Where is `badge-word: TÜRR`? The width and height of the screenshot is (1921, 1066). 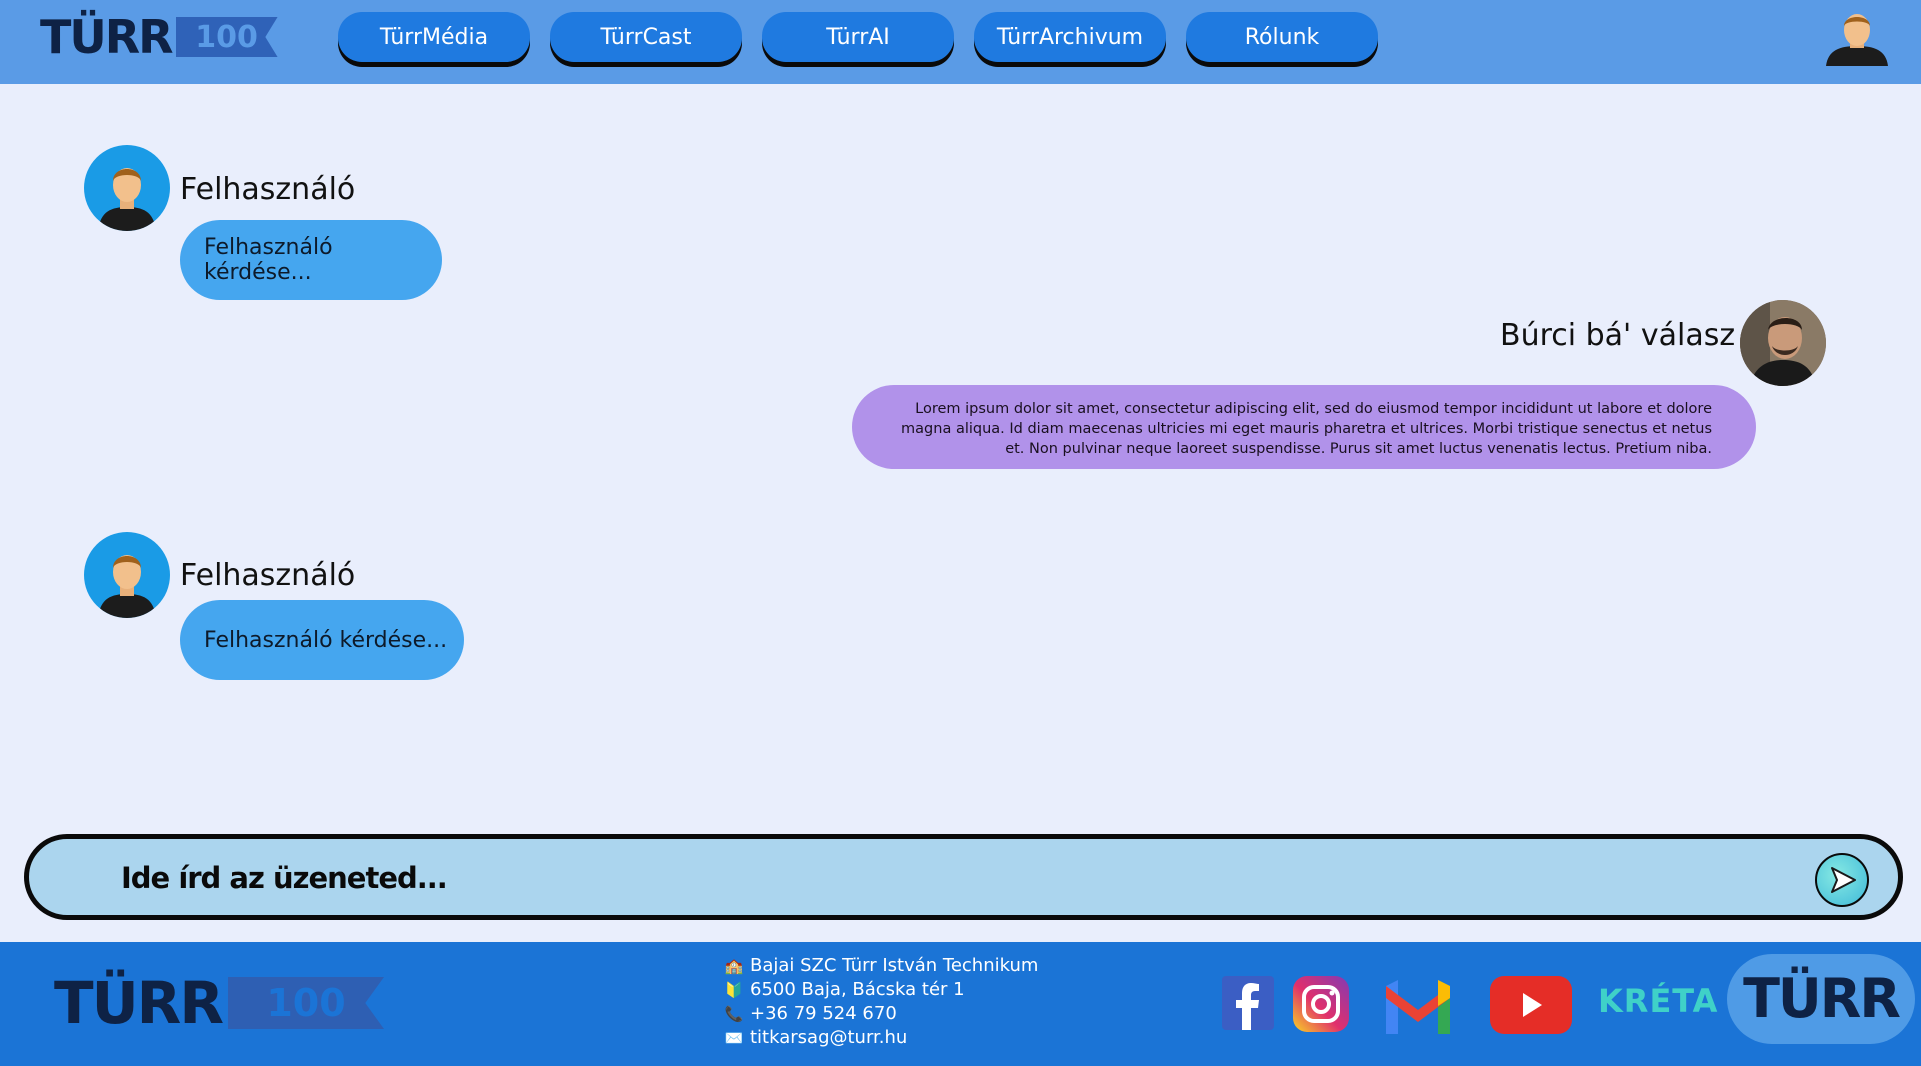
badge-word: TÜRR is located at coordinates (1822, 998).